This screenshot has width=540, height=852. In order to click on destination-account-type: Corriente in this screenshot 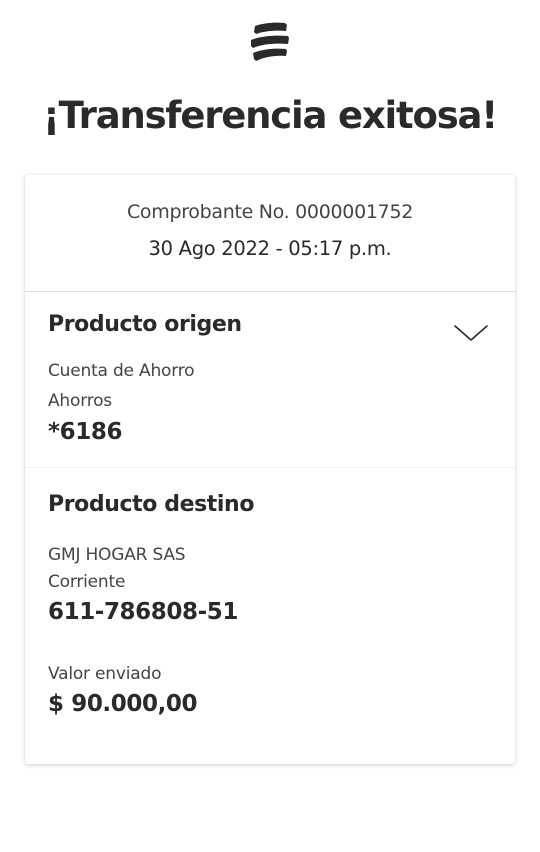, I will do `click(87, 582)`.